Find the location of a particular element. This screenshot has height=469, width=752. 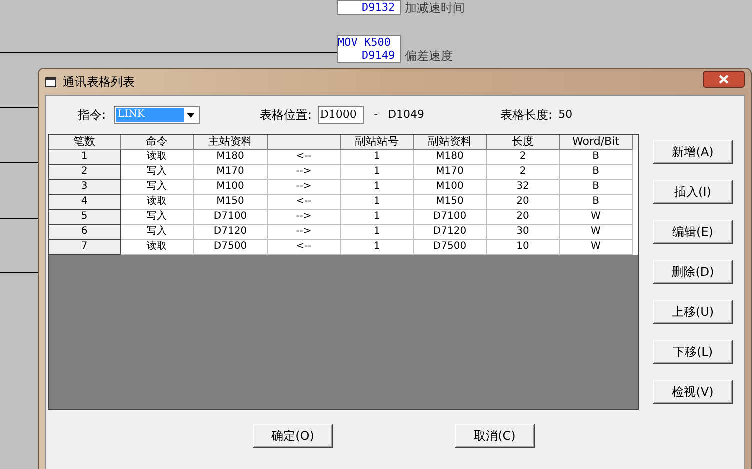

window-title: 通讯表格列表 is located at coordinates (99, 82).